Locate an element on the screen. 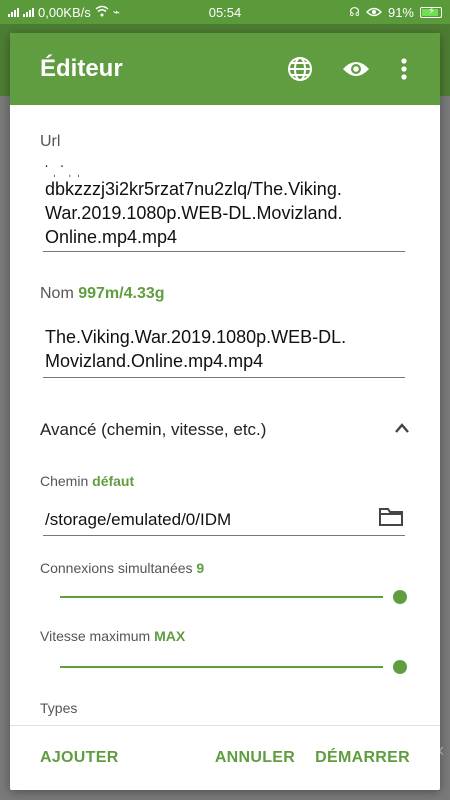  url-underline is located at coordinates (224, 251).